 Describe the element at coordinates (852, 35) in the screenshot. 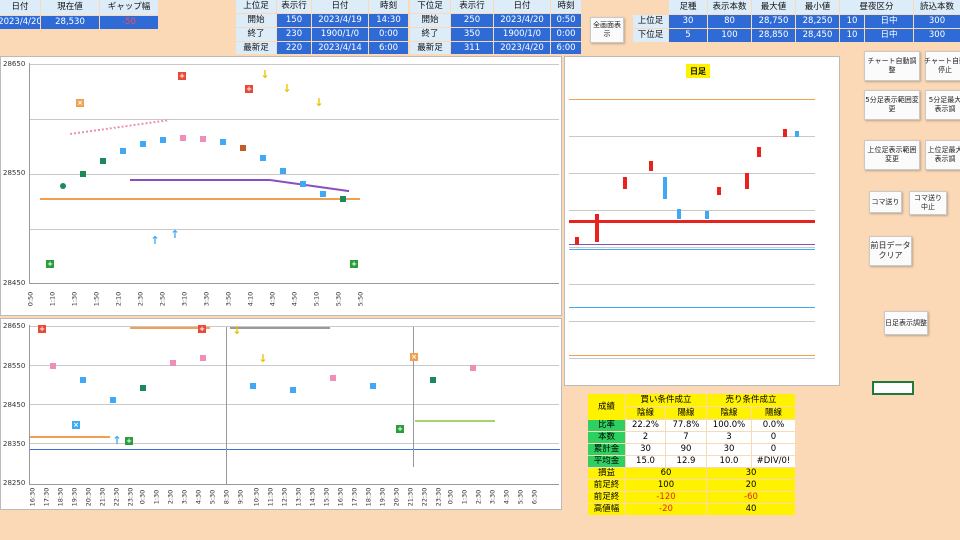

I see `summary-lower-step: 10` at that location.